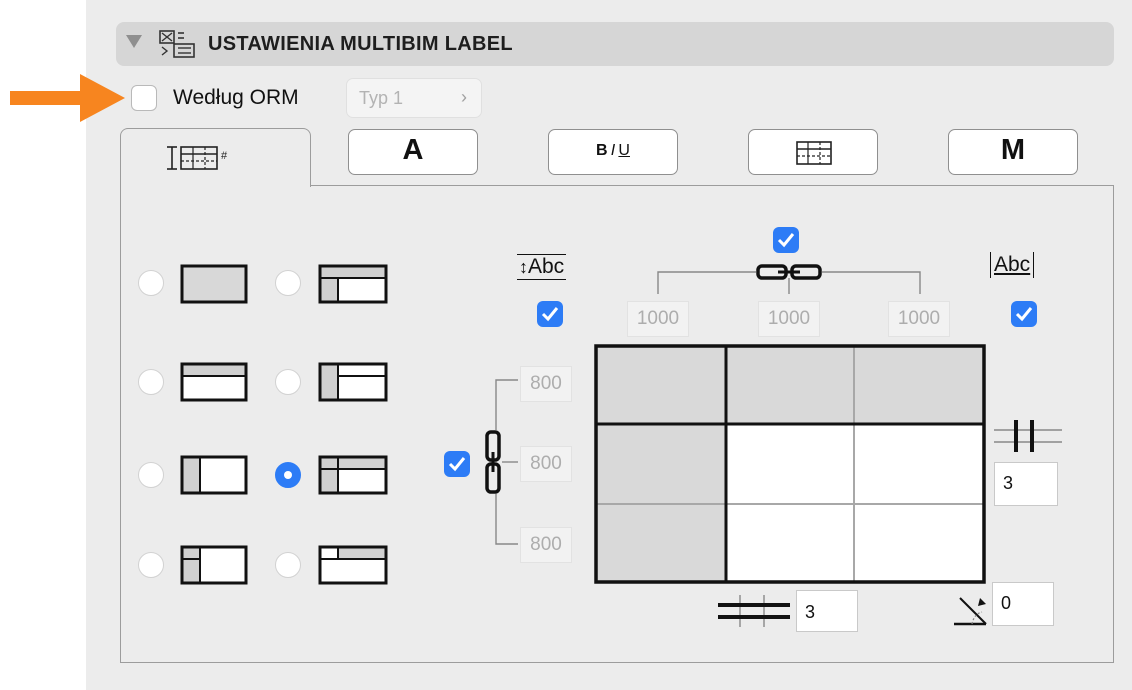 Image resolution: width=1132 pixels, height=690 pixels. Describe the element at coordinates (353, 284) in the screenshot. I see `layout-header-left-col-icon` at that location.